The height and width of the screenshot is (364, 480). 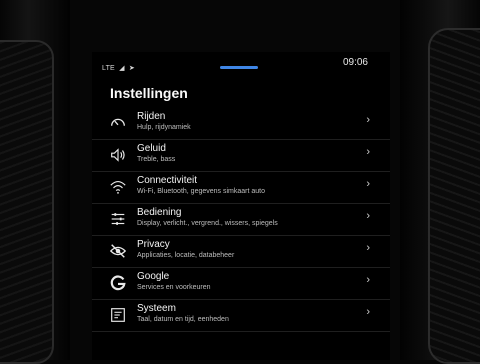 I want to click on air-vent-left, so click(x=27, y=202).